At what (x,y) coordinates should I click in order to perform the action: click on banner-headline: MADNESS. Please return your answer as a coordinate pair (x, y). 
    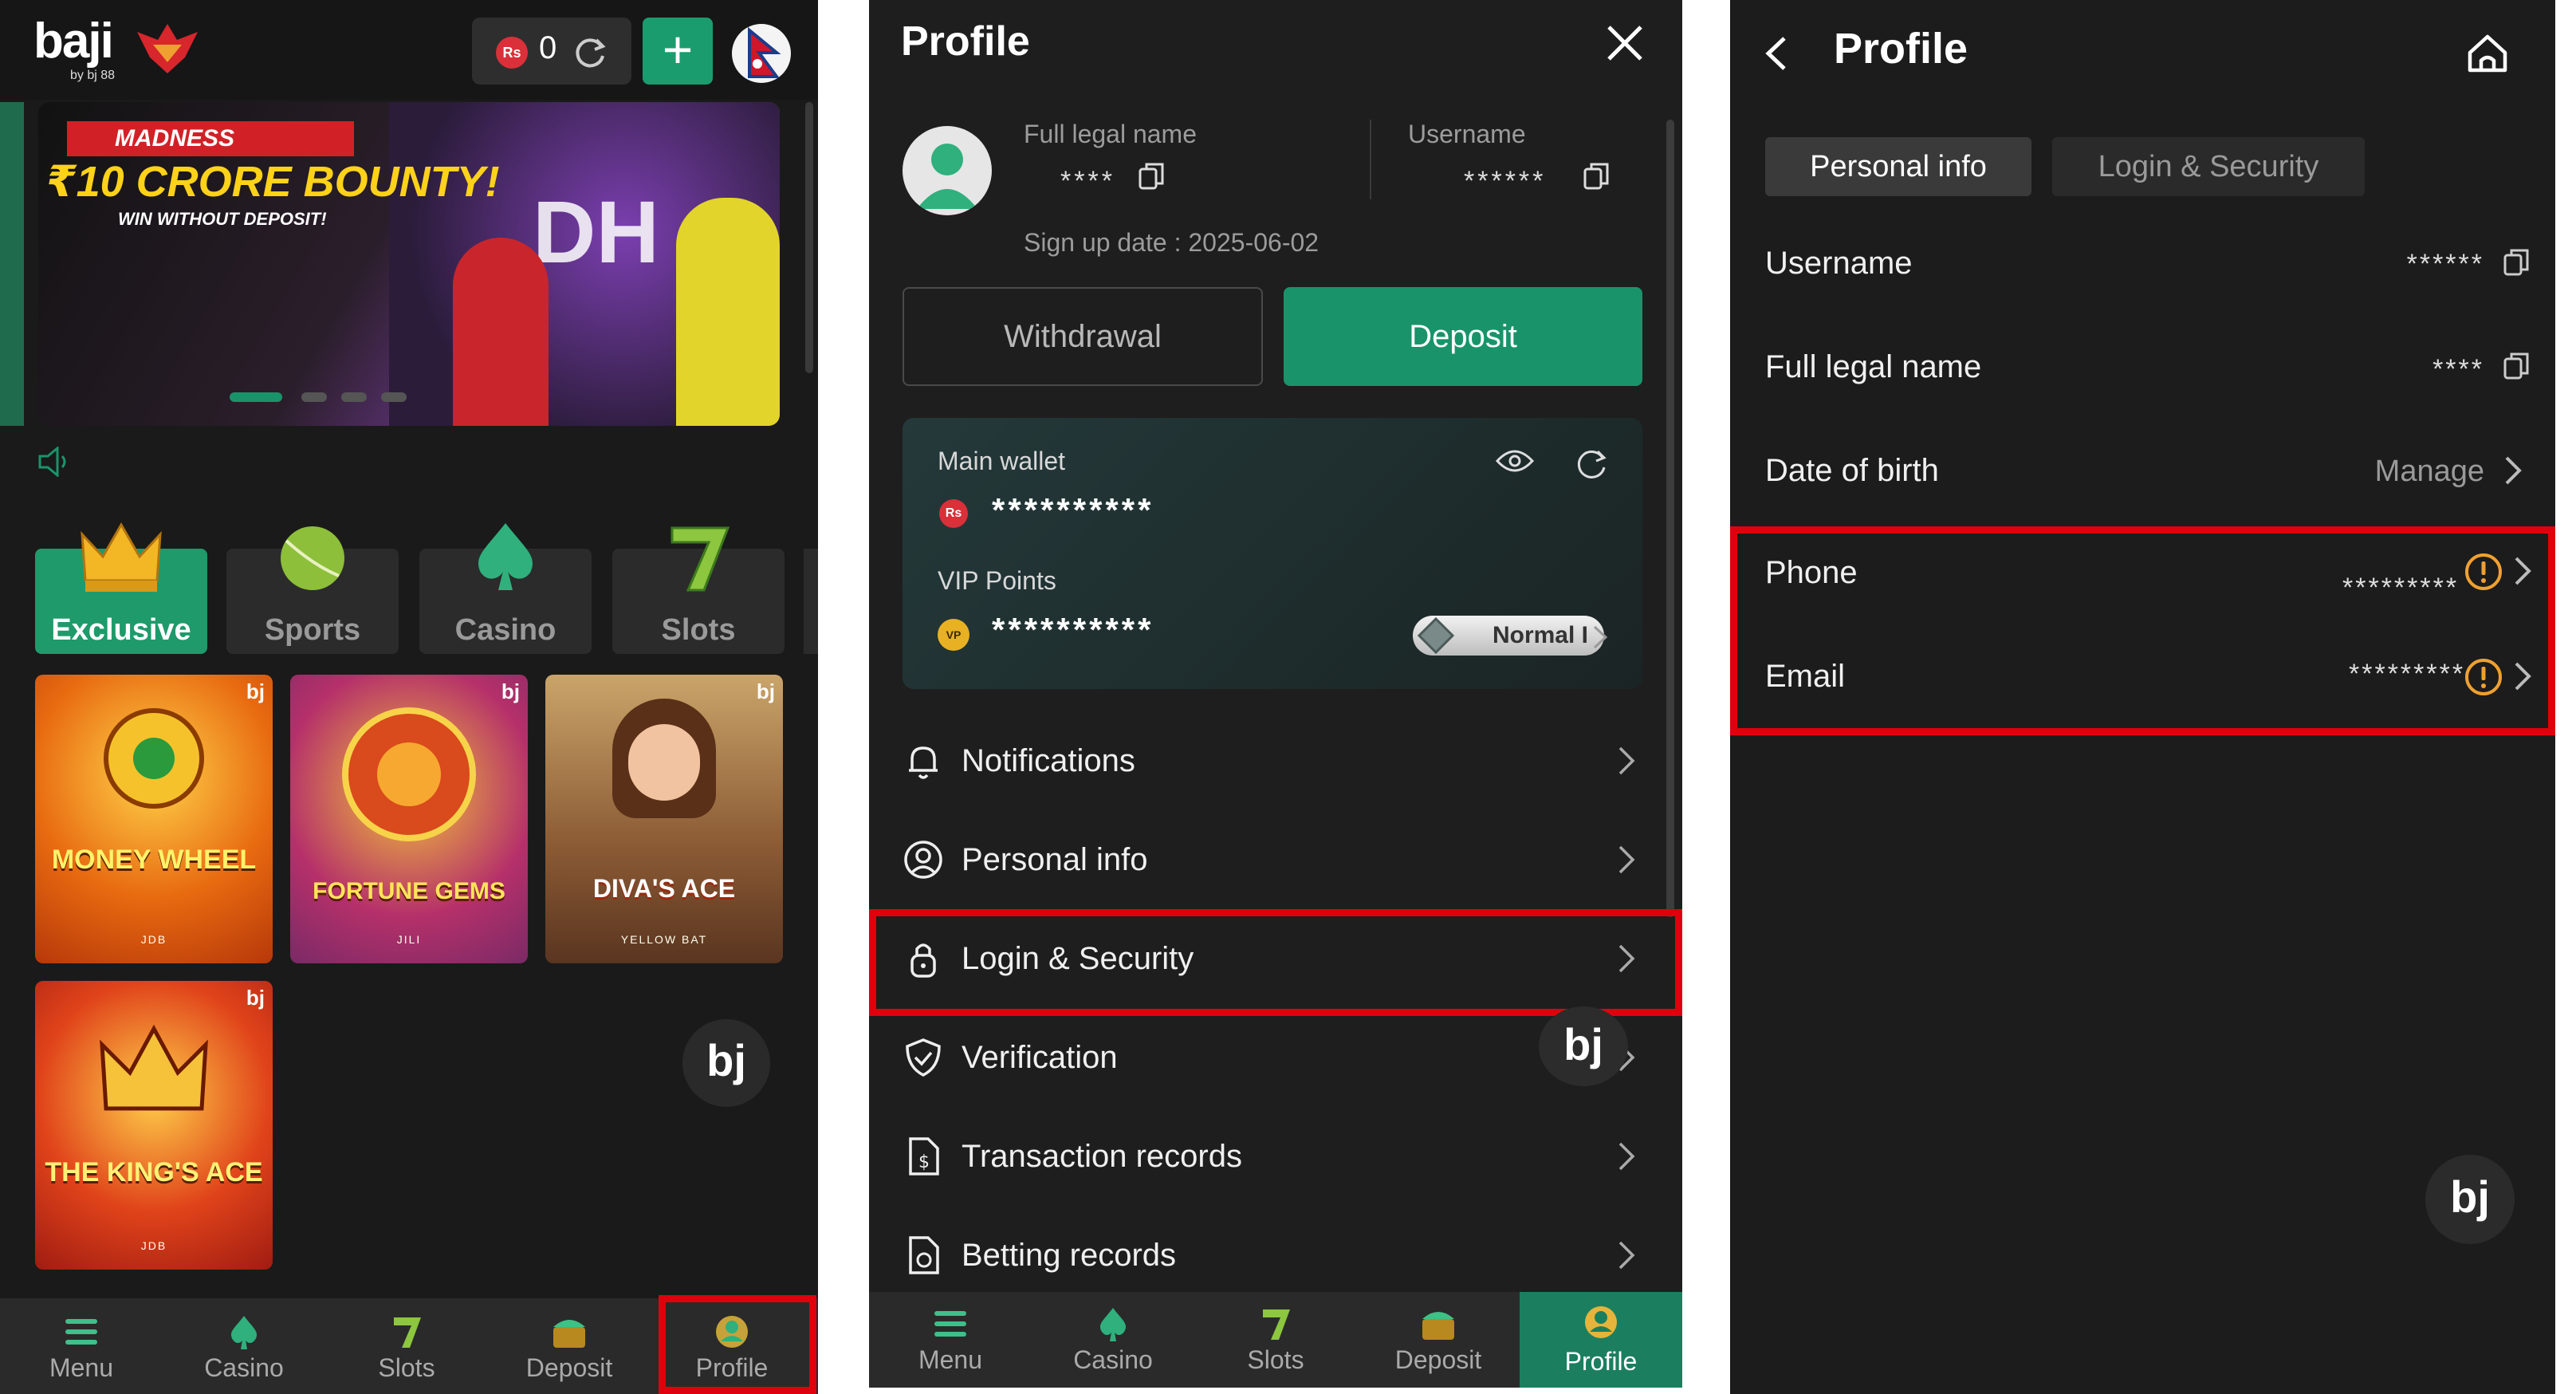
    Looking at the image, I should click on (211, 138).